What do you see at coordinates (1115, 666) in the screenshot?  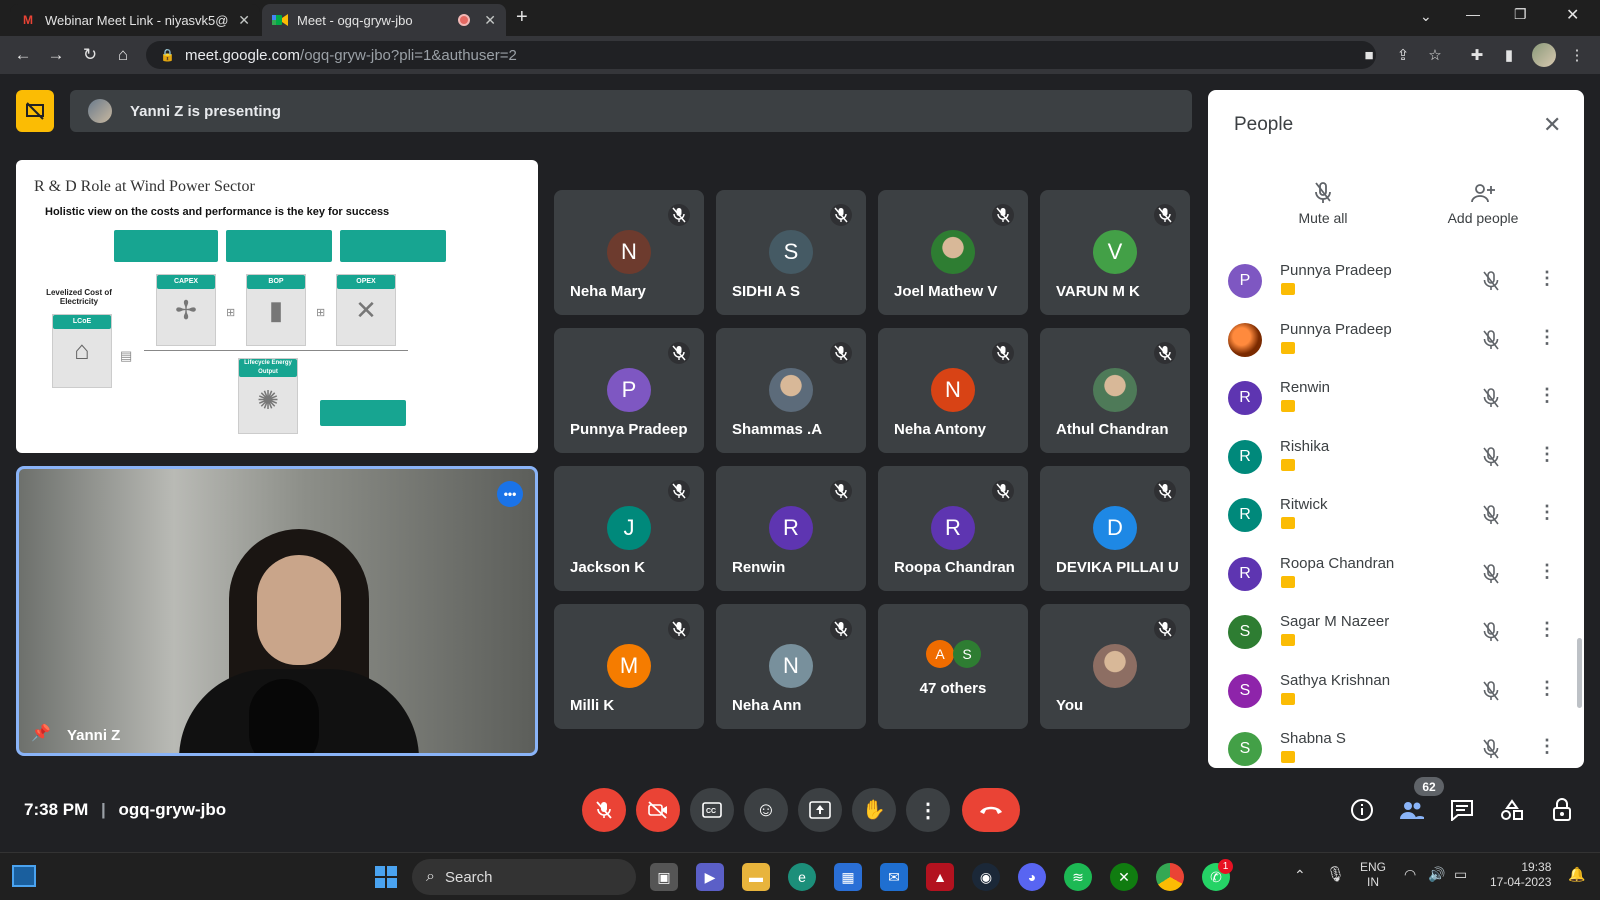 I see `participant-tile: You` at bounding box center [1115, 666].